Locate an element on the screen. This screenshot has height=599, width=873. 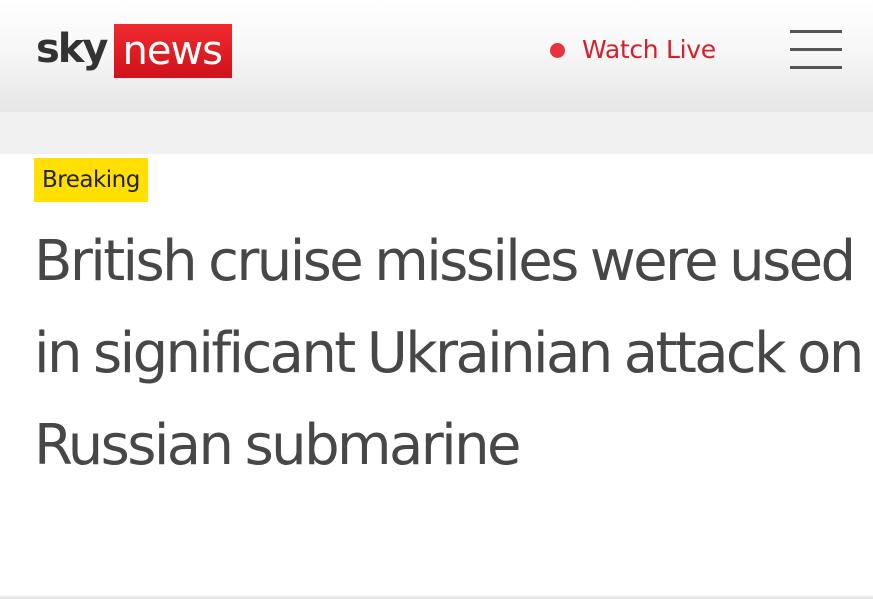
live-dot-icon is located at coordinates (557, 50).